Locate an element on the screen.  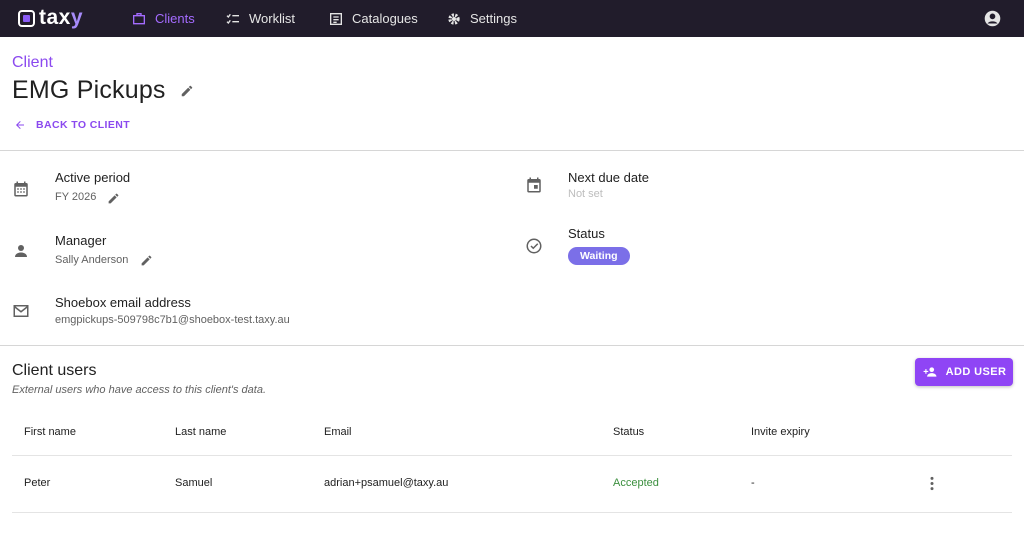
cell-first-name: Peter is located at coordinates (37, 483).